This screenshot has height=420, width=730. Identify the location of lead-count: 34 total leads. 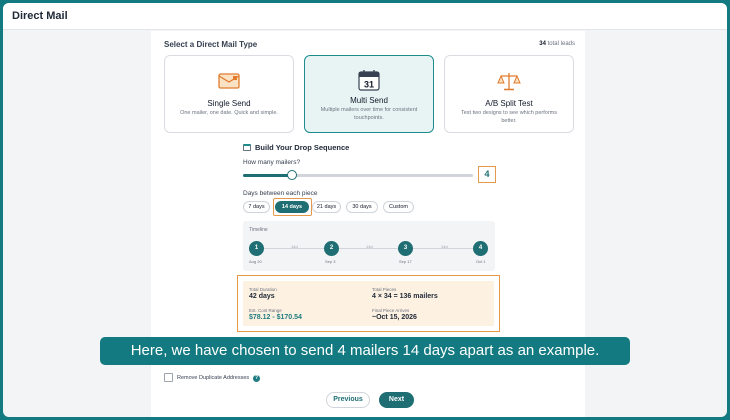
(557, 44).